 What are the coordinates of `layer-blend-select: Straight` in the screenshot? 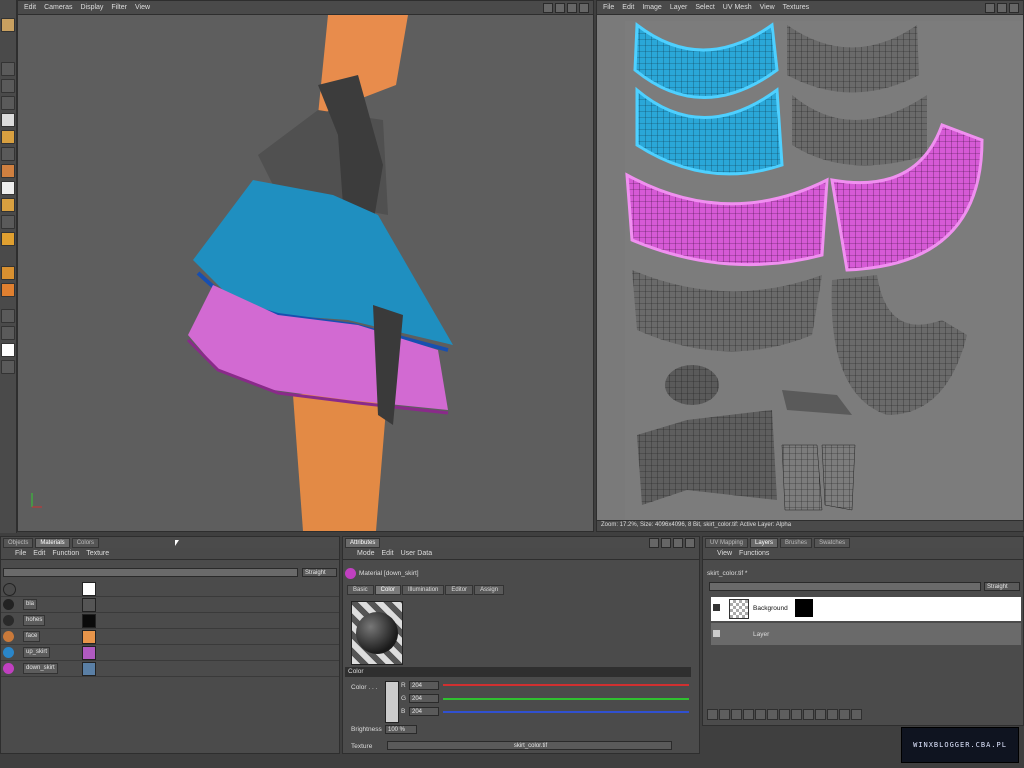 It's located at (1002, 586).